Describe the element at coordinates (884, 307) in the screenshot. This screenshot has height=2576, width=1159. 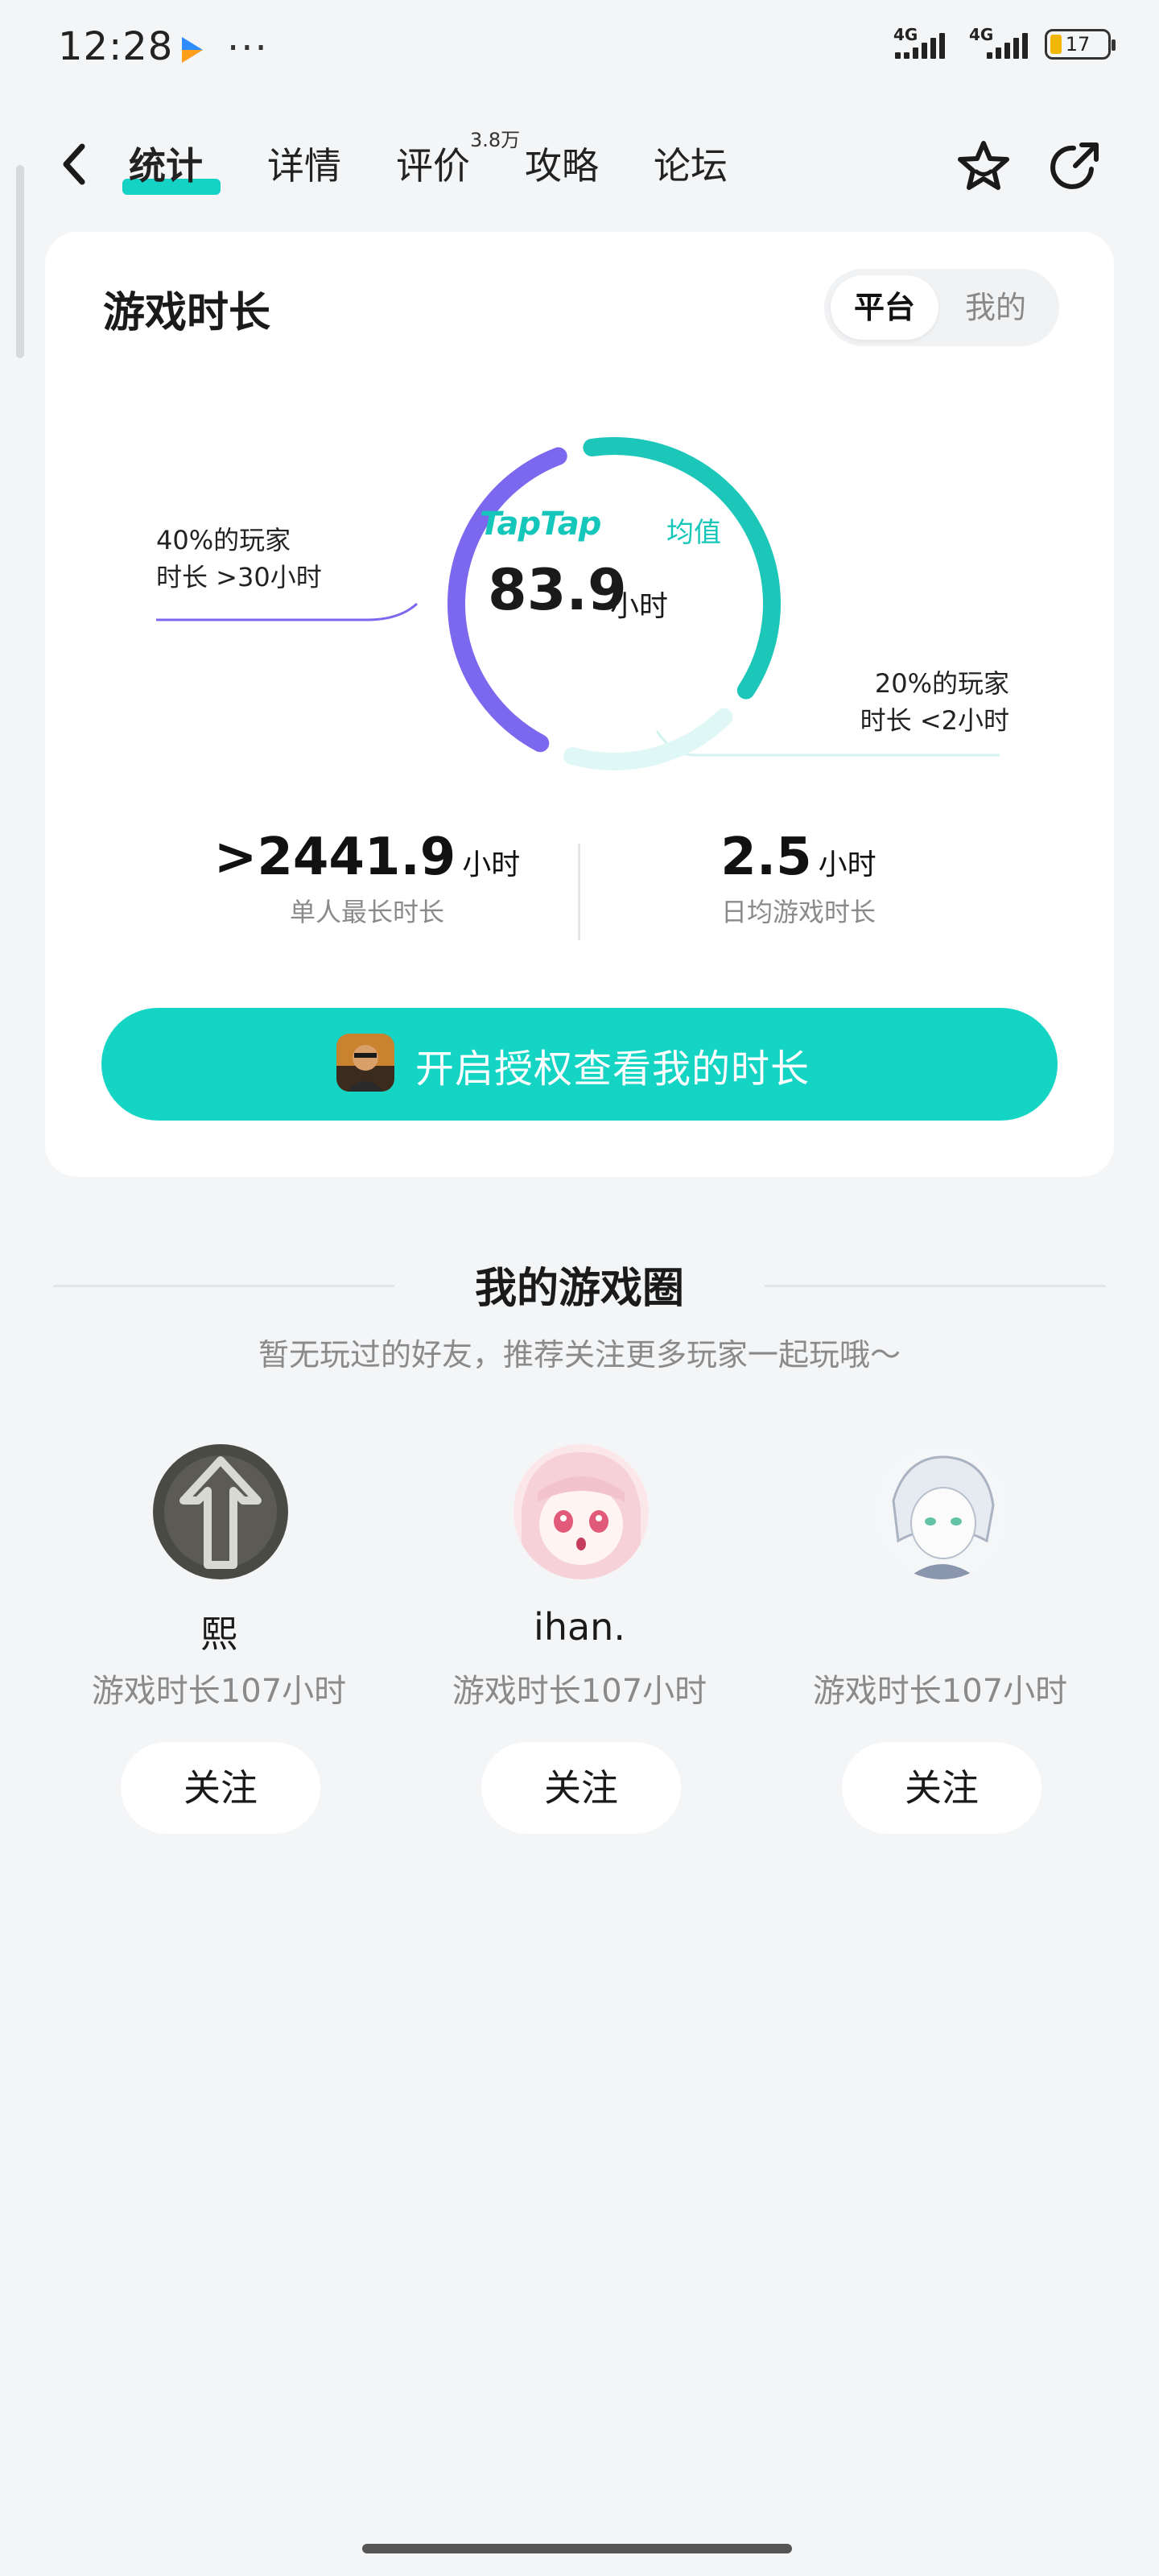
I see `toggle-platform: 平台` at that location.